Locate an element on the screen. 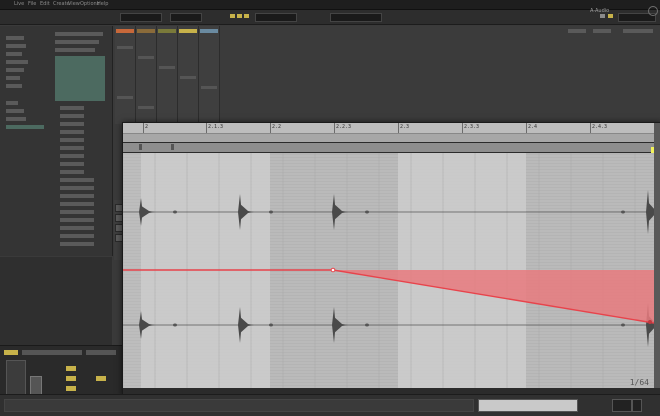 The image size is (660, 416). sample-ruler is located at coordinates (388, 138).